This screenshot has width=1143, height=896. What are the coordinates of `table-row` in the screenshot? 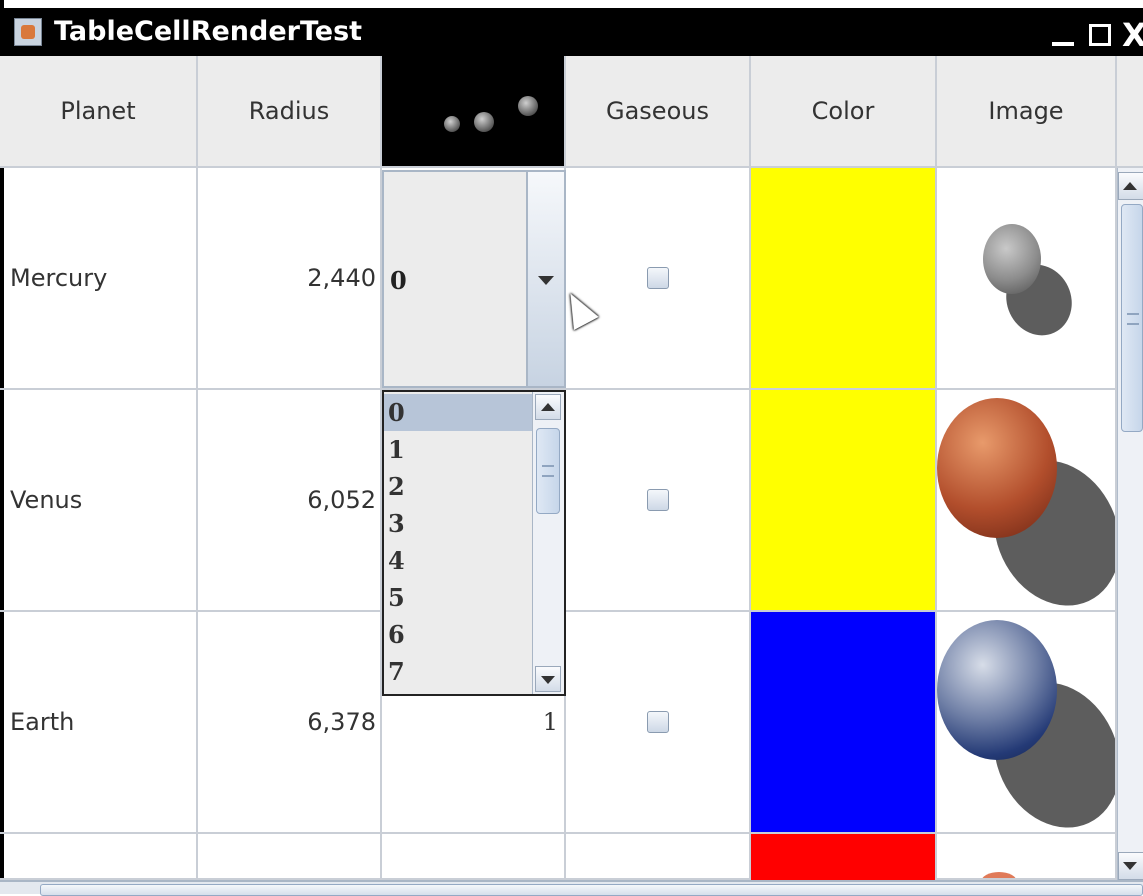 It's located at (558, 857).